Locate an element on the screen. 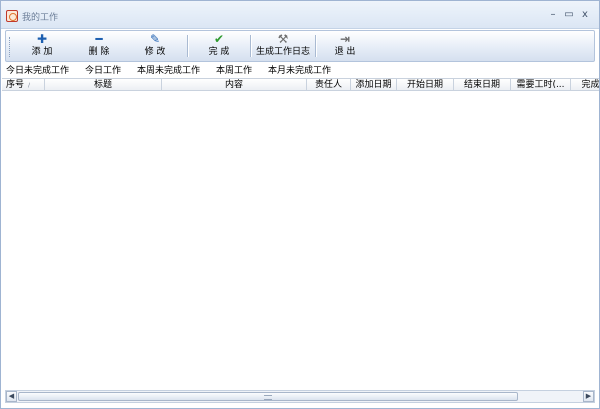  add-button: ✚ 添 加 is located at coordinates (42, 46).